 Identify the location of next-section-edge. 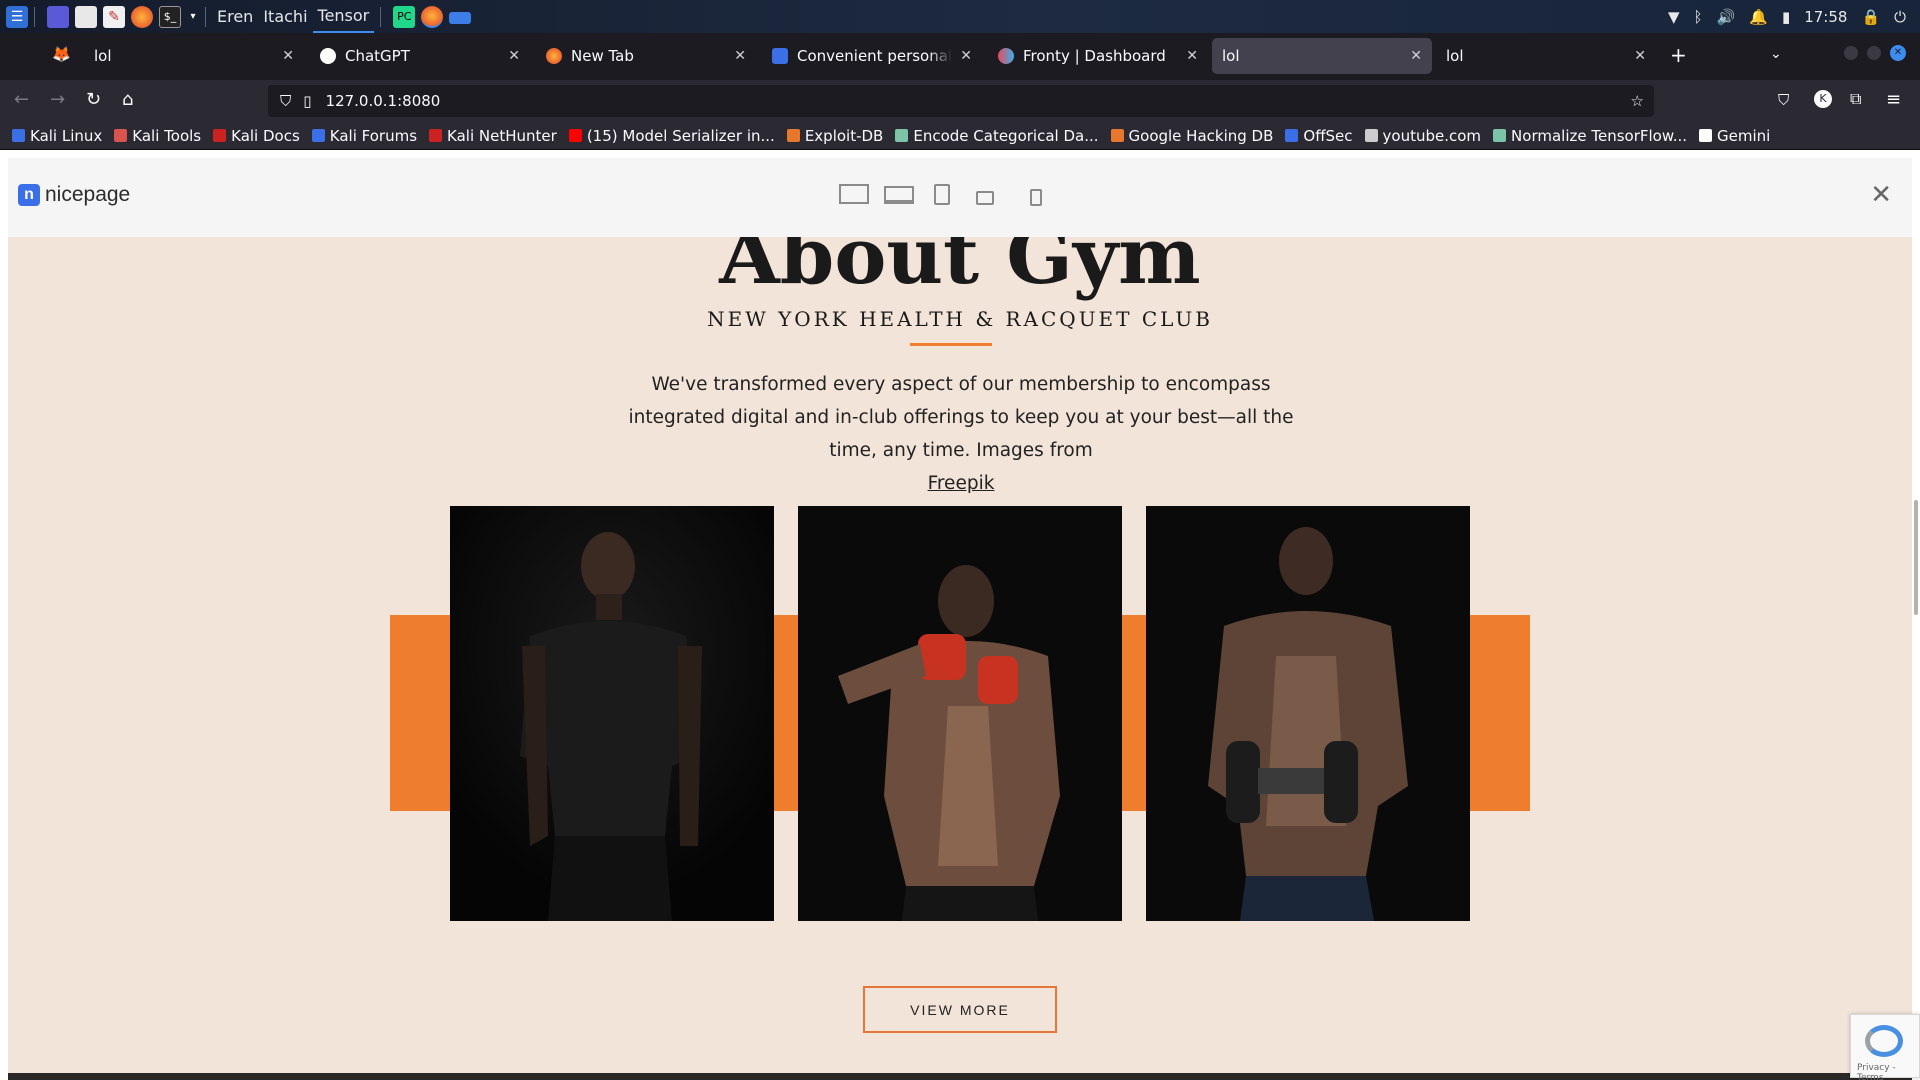
(960, 1076).